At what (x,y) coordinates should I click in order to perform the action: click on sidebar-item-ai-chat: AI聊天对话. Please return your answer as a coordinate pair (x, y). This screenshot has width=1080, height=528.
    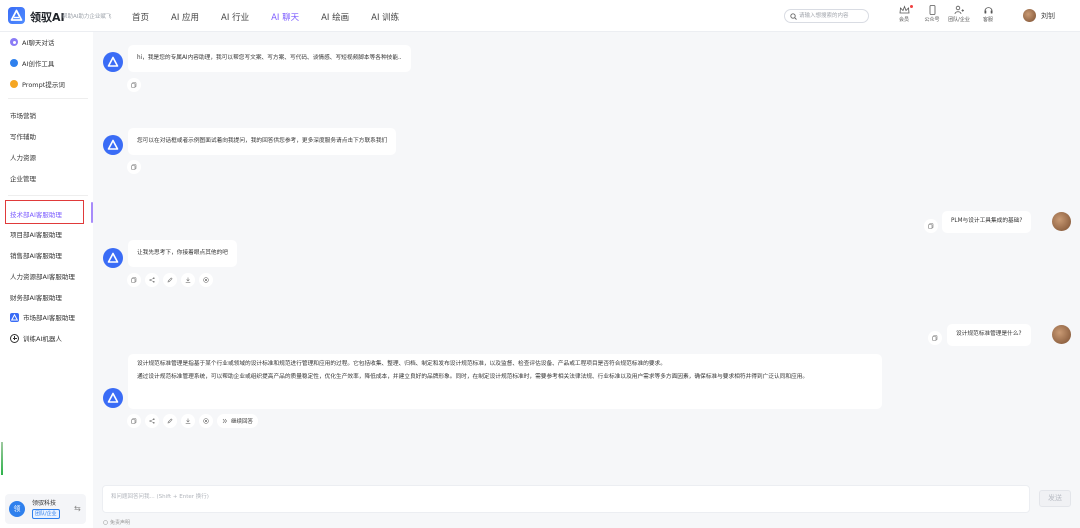
    Looking at the image, I should click on (32, 42).